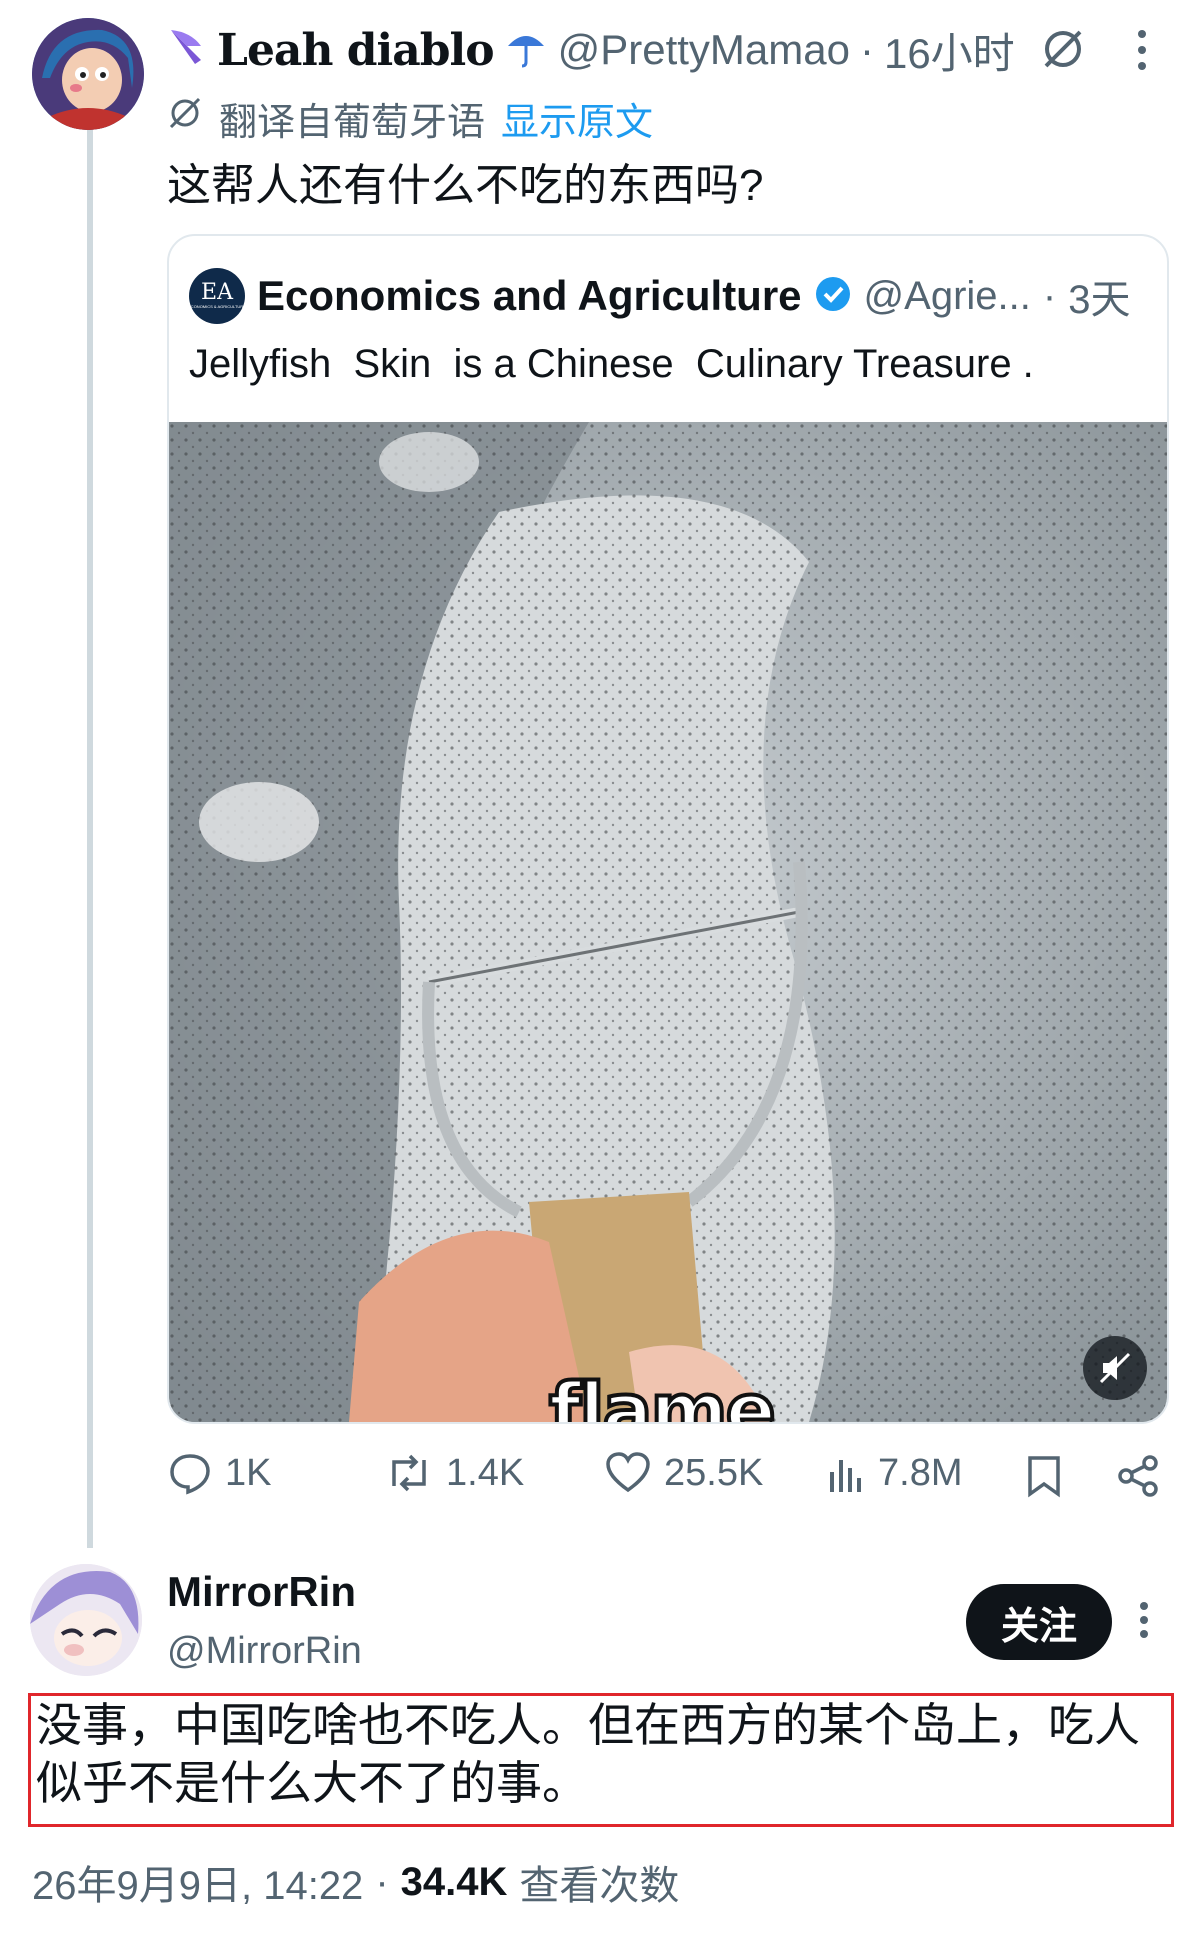  Describe the element at coordinates (86, 1620) in the screenshot. I see `reply-avatar` at that location.